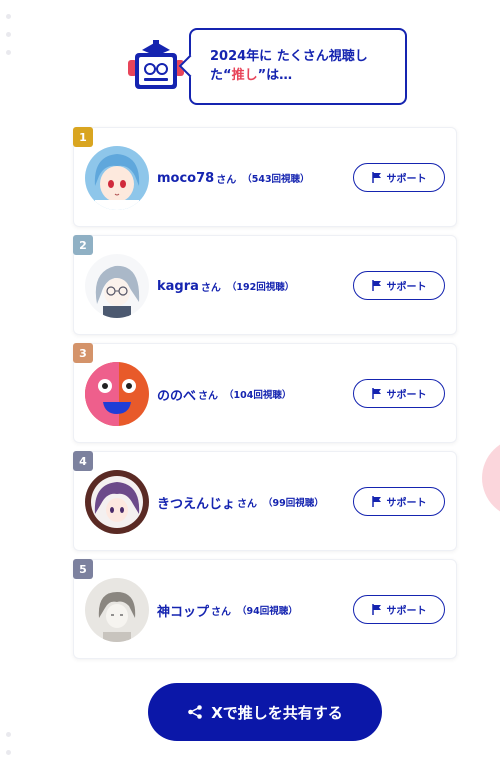 This screenshot has width=500, height=770. I want to click on rank-badge: 3, so click(83, 353).